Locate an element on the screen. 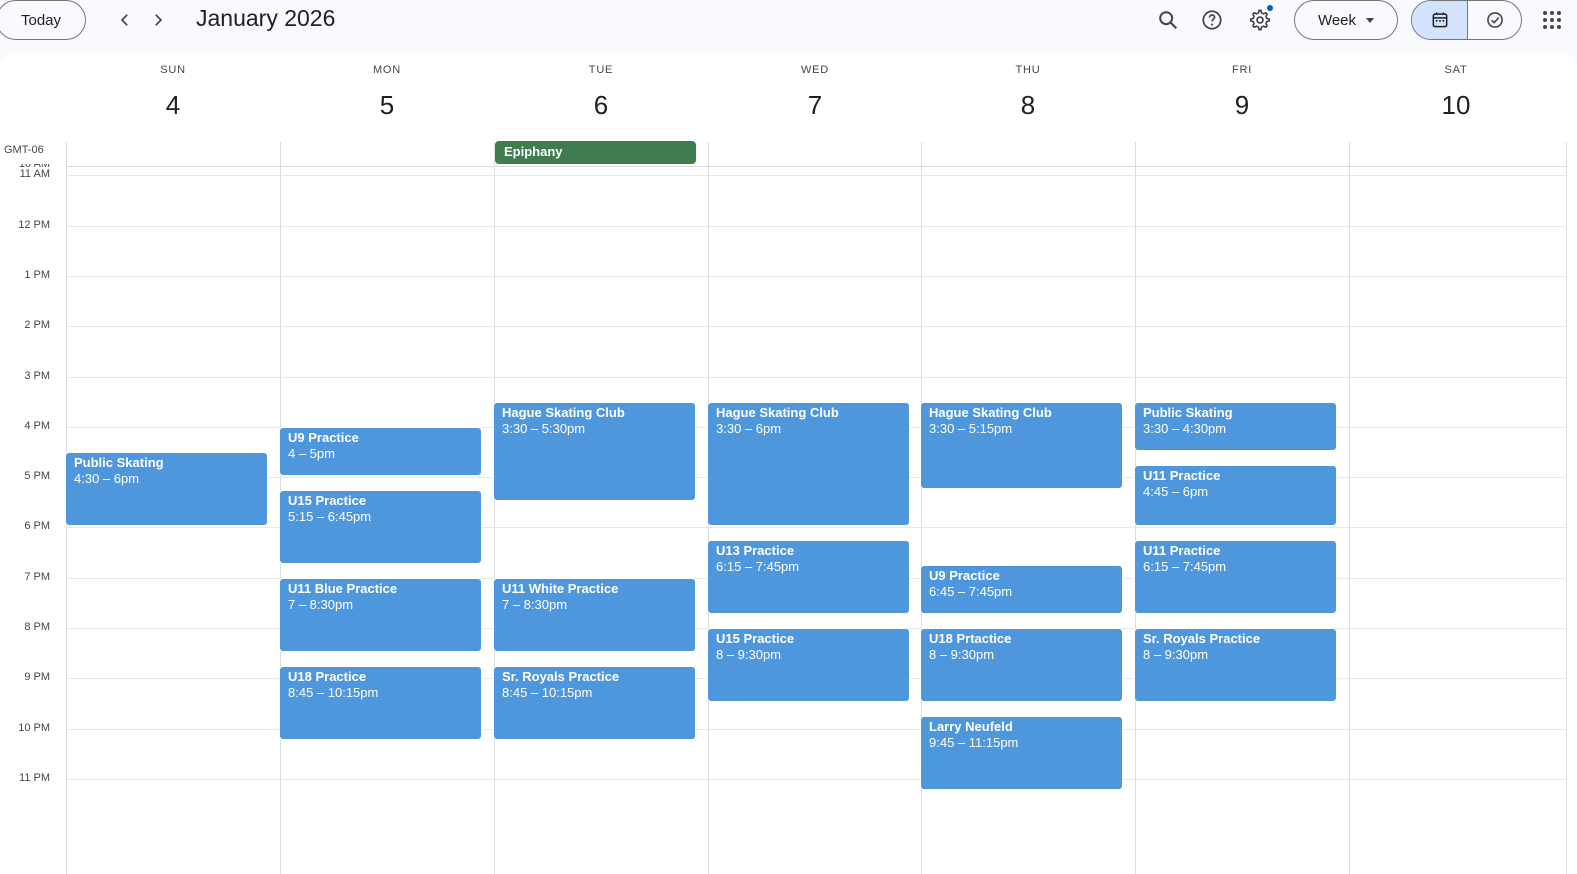 Image resolution: width=1577 pixels, height=874 pixels. event-time: 3:30 – 5:30pm is located at coordinates (544, 428).